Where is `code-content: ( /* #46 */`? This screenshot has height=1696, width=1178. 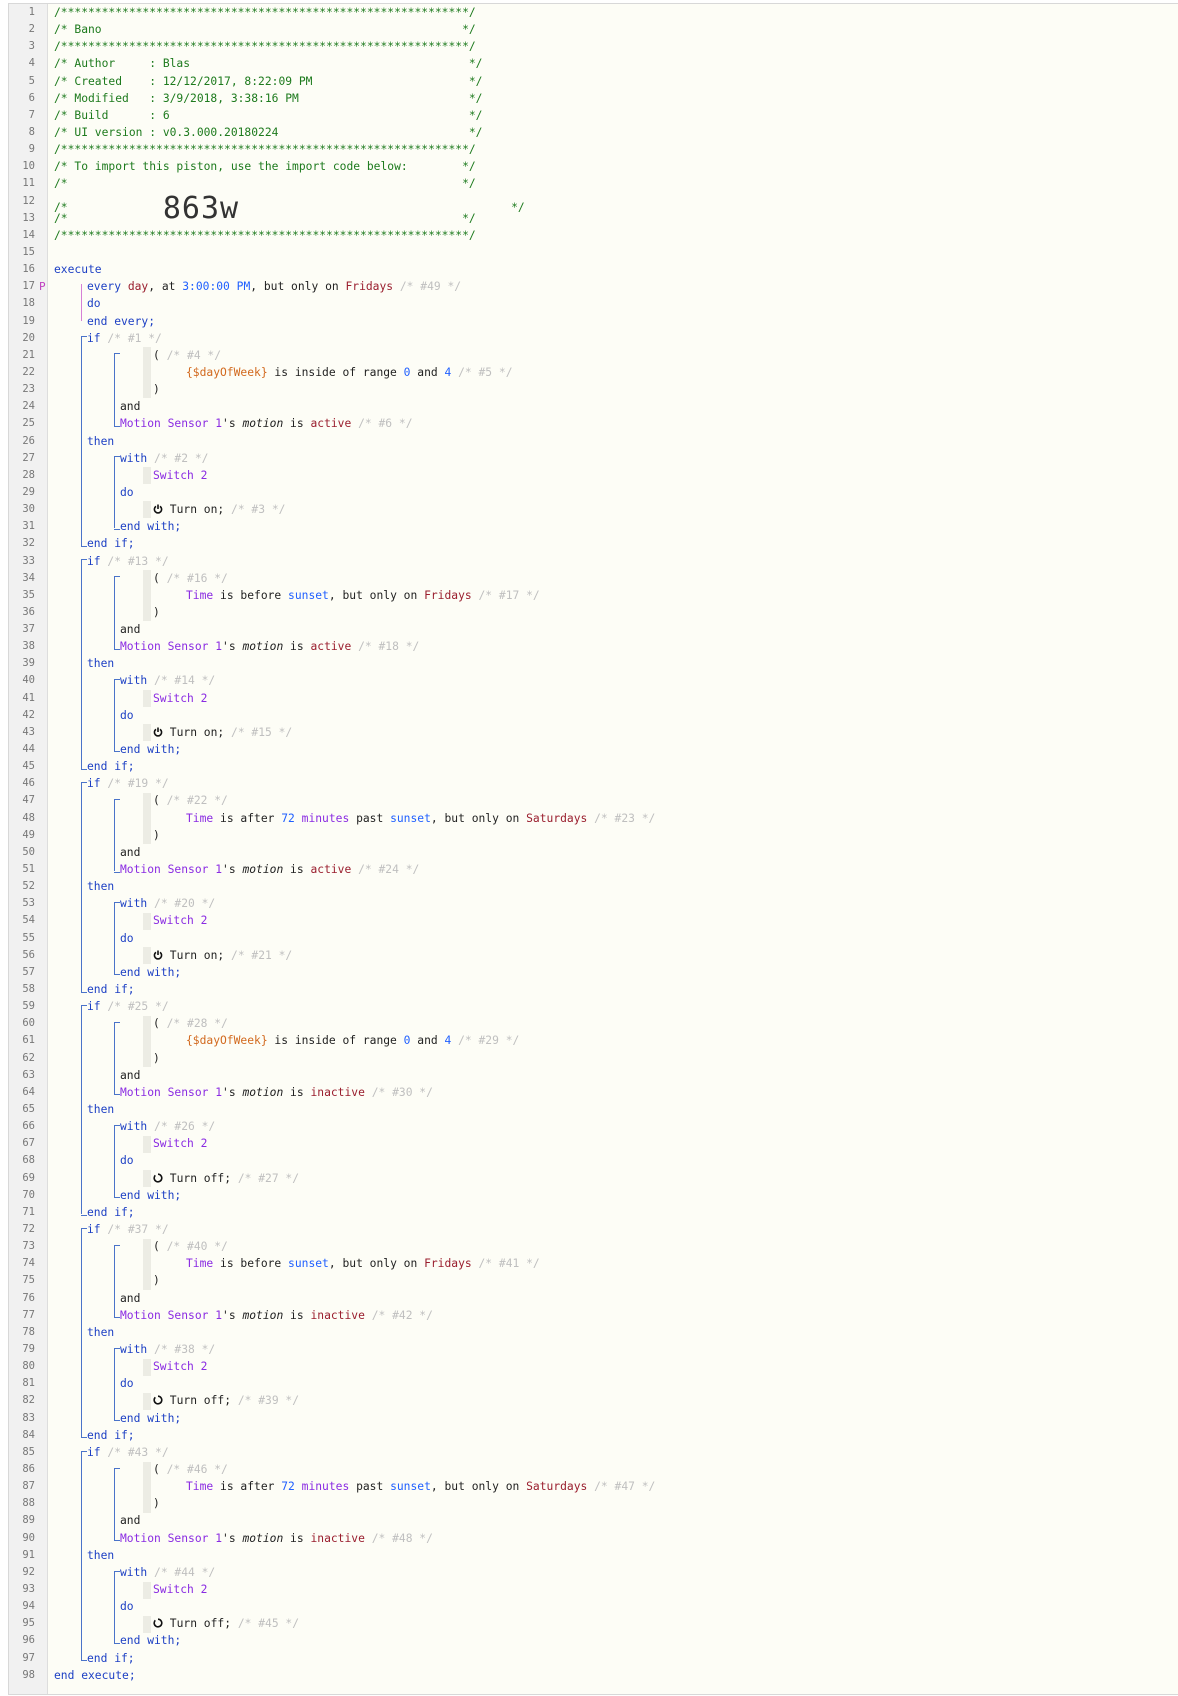 code-content: ( /* #46 */ is located at coordinates (616, 1469).